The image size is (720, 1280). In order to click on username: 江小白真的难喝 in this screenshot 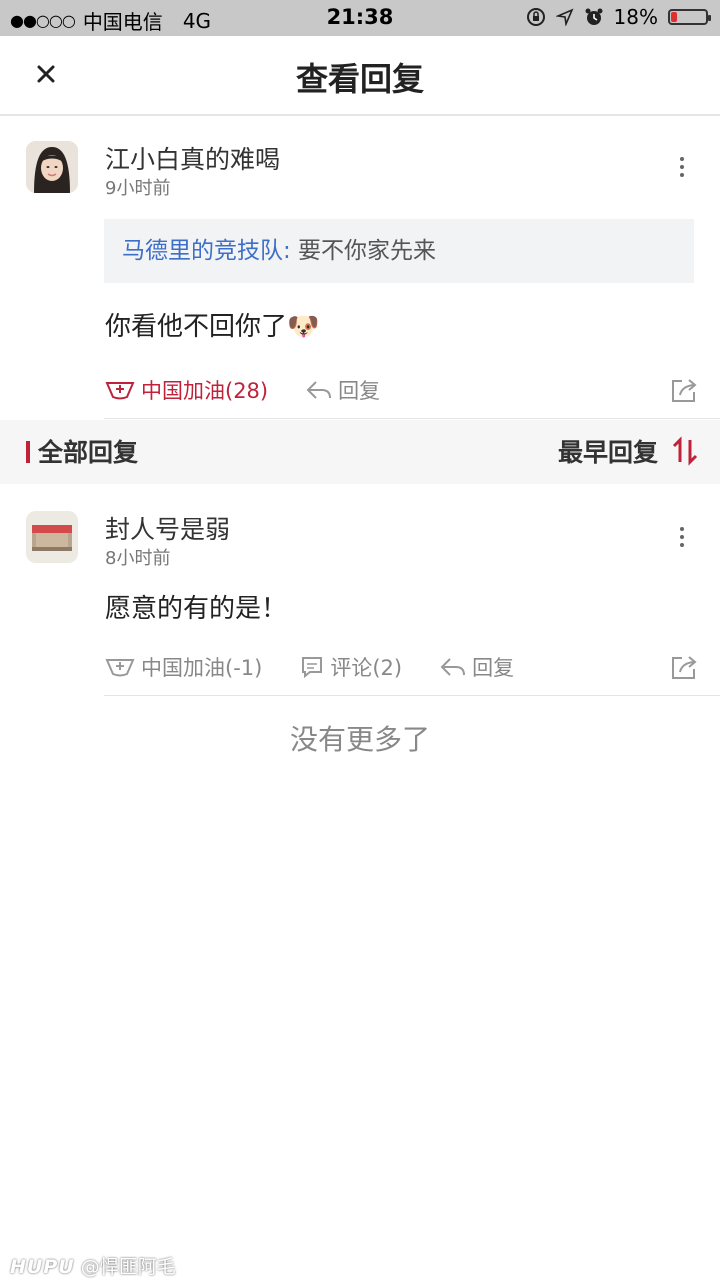, I will do `click(192, 158)`.